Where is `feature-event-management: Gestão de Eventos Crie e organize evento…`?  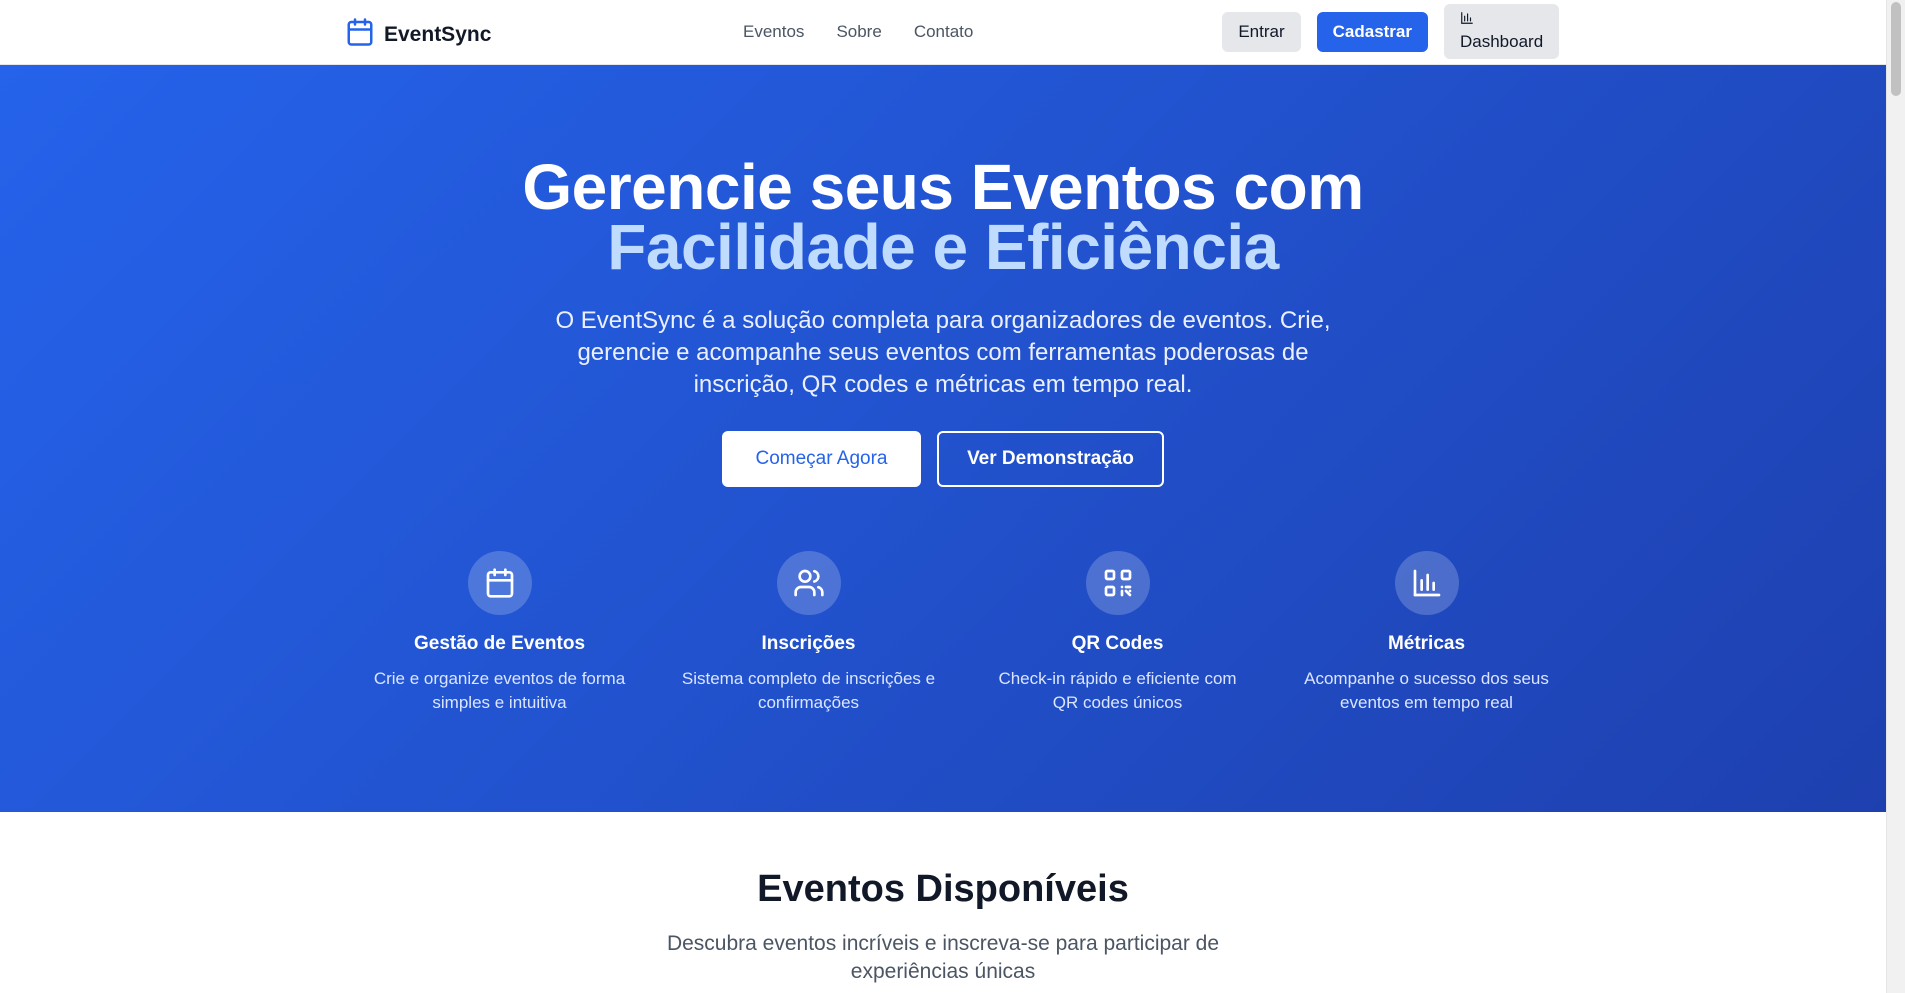 feature-event-management: Gestão de Eventos Crie e organize evento… is located at coordinates (499, 633).